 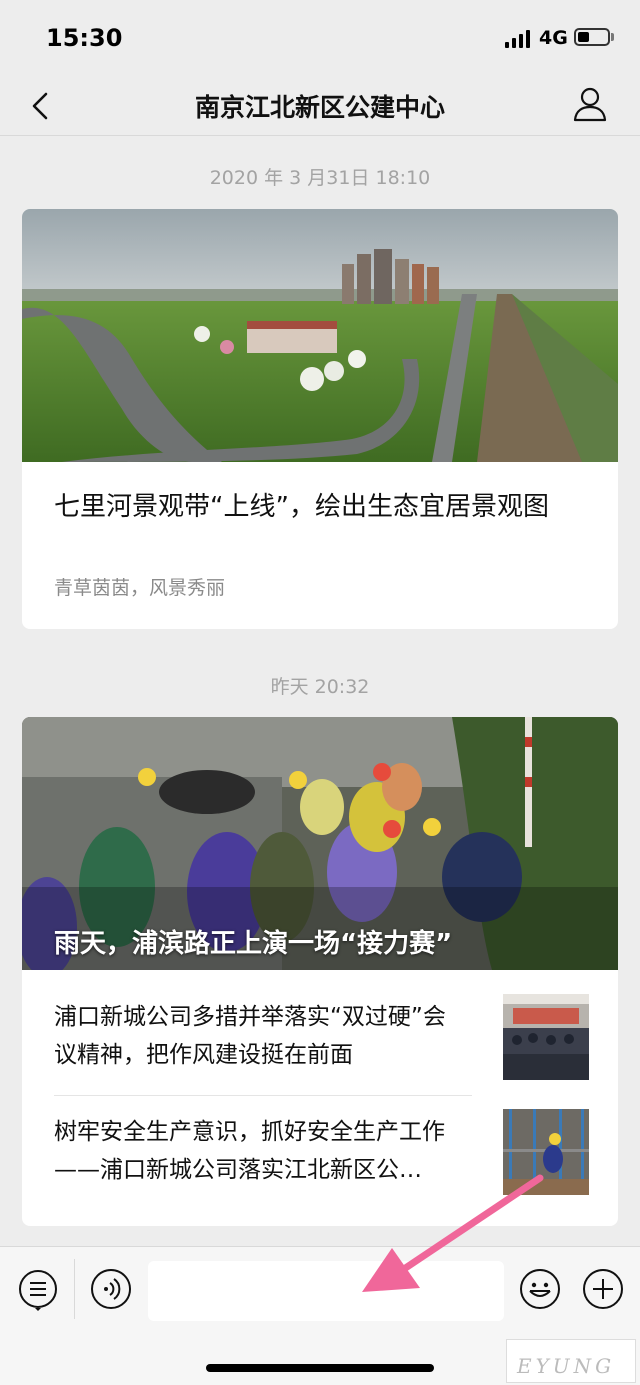 What do you see at coordinates (263, 1095) in the screenshot?
I see `list-divider` at bounding box center [263, 1095].